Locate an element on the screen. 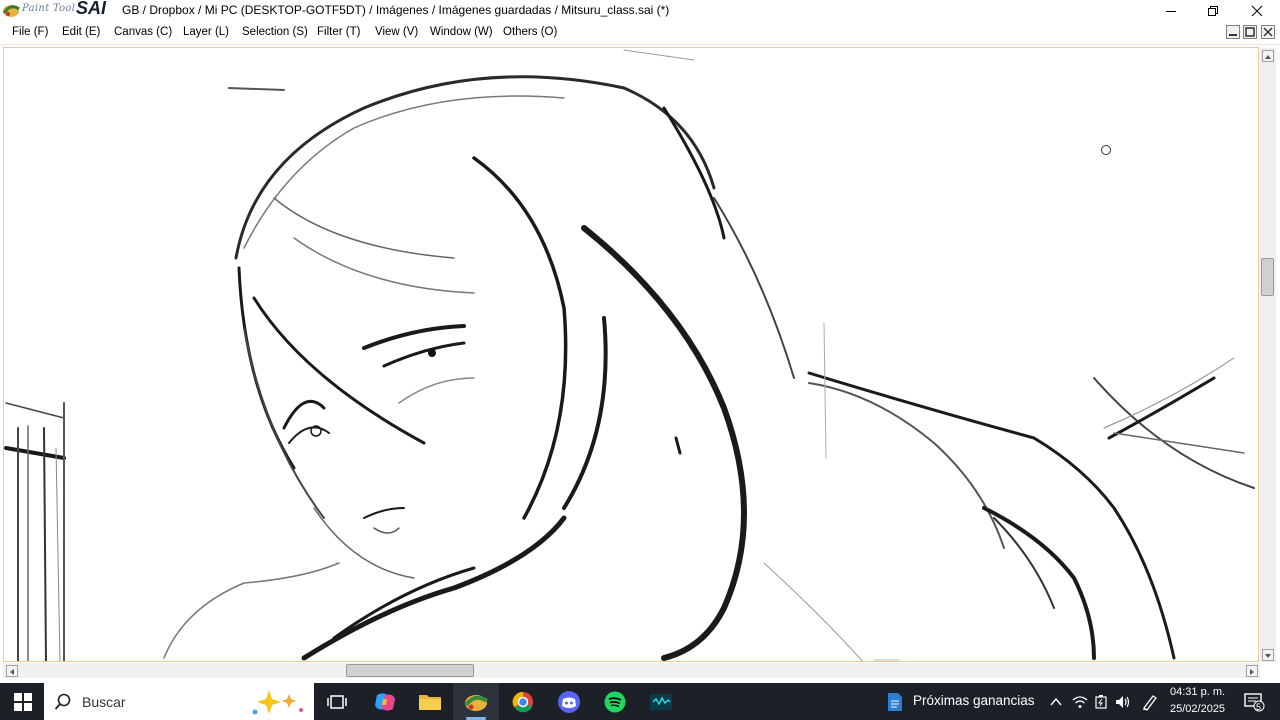 The width and height of the screenshot is (1280, 720). menu-layer: Layer (L) is located at coordinates (206, 32).